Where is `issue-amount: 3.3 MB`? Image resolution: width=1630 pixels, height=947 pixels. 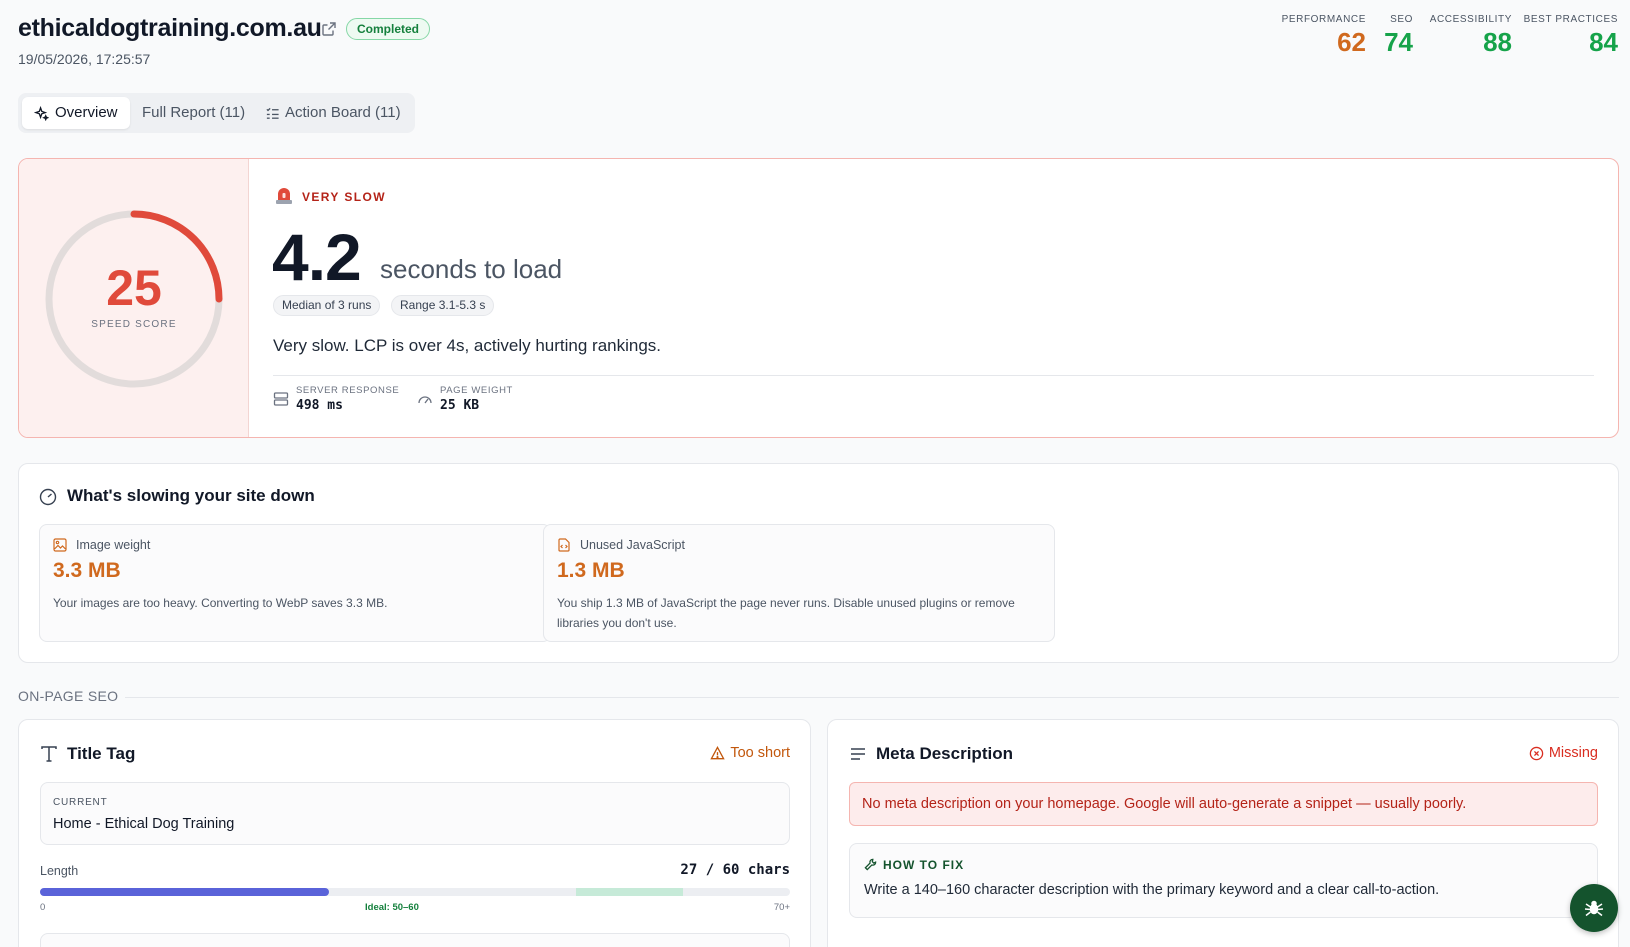 issue-amount: 3.3 MB is located at coordinates (87, 570).